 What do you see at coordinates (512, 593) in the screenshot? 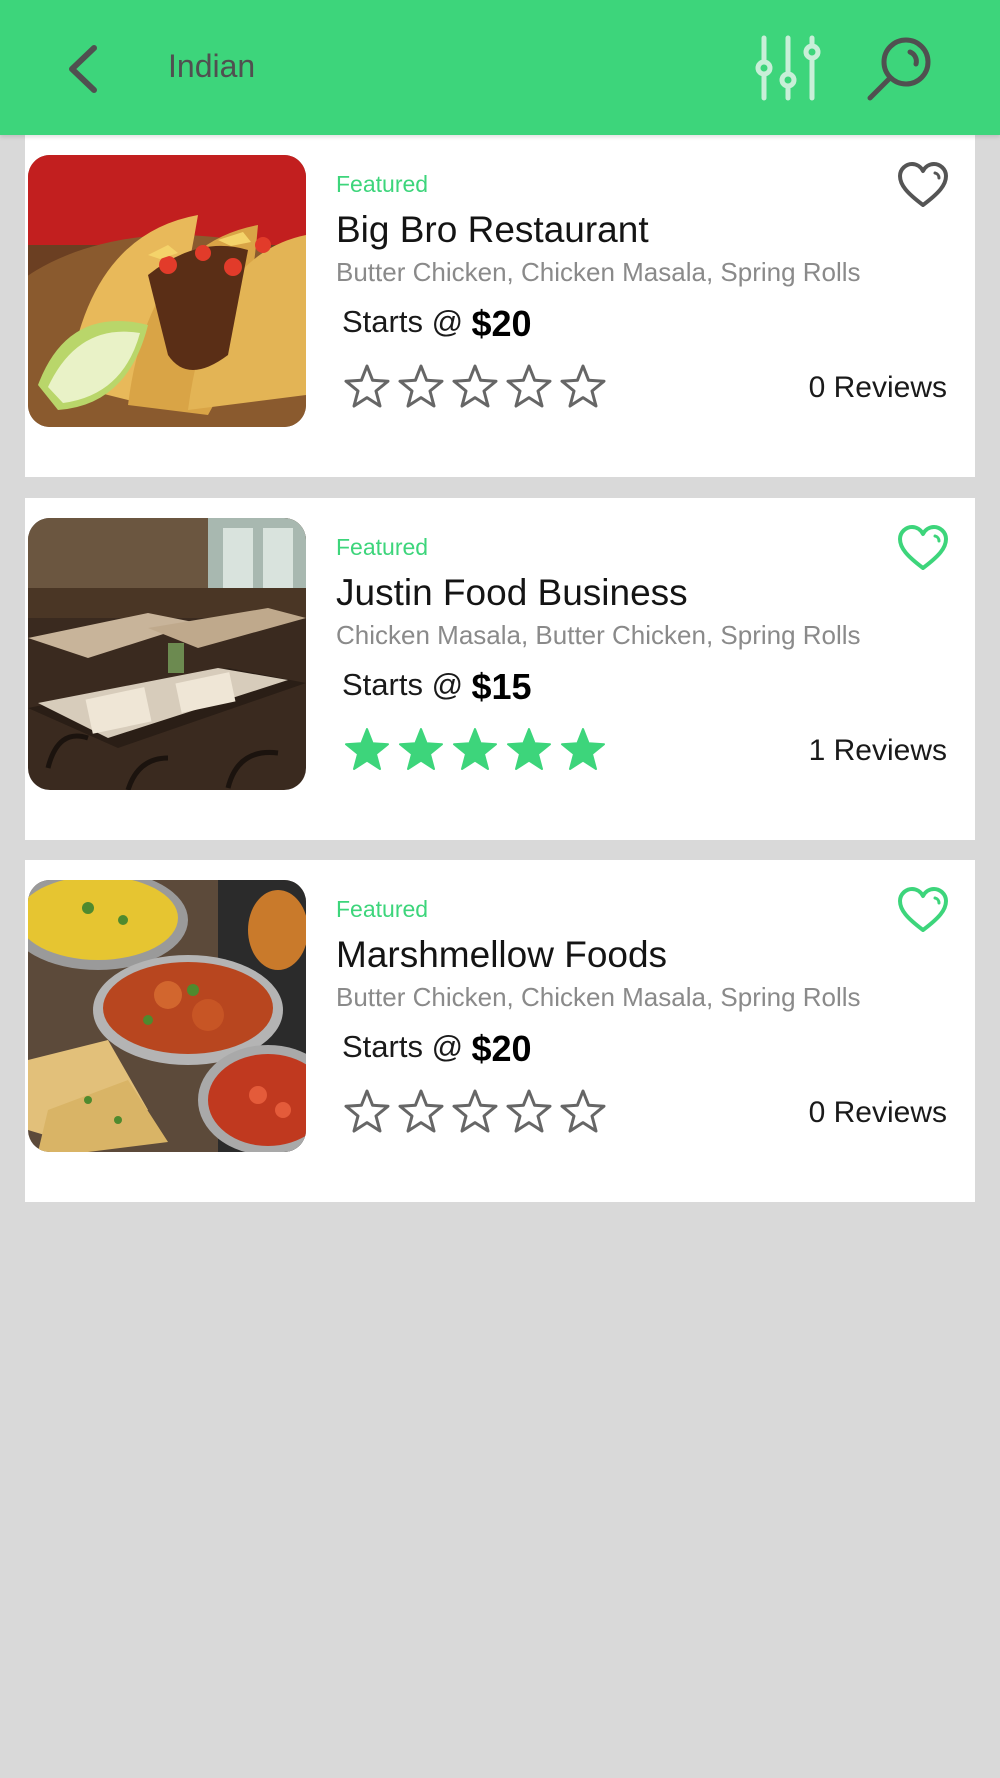
I see `restaurant-name: Justin Food Business` at bounding box center [512, 593].